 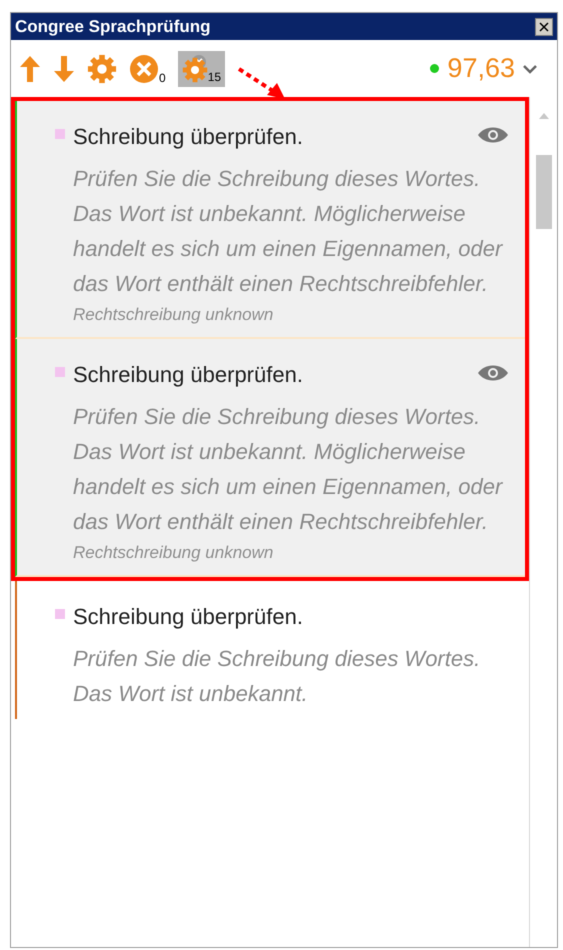 I want to click on scroll-up-icon, so click(x=543, y=116).